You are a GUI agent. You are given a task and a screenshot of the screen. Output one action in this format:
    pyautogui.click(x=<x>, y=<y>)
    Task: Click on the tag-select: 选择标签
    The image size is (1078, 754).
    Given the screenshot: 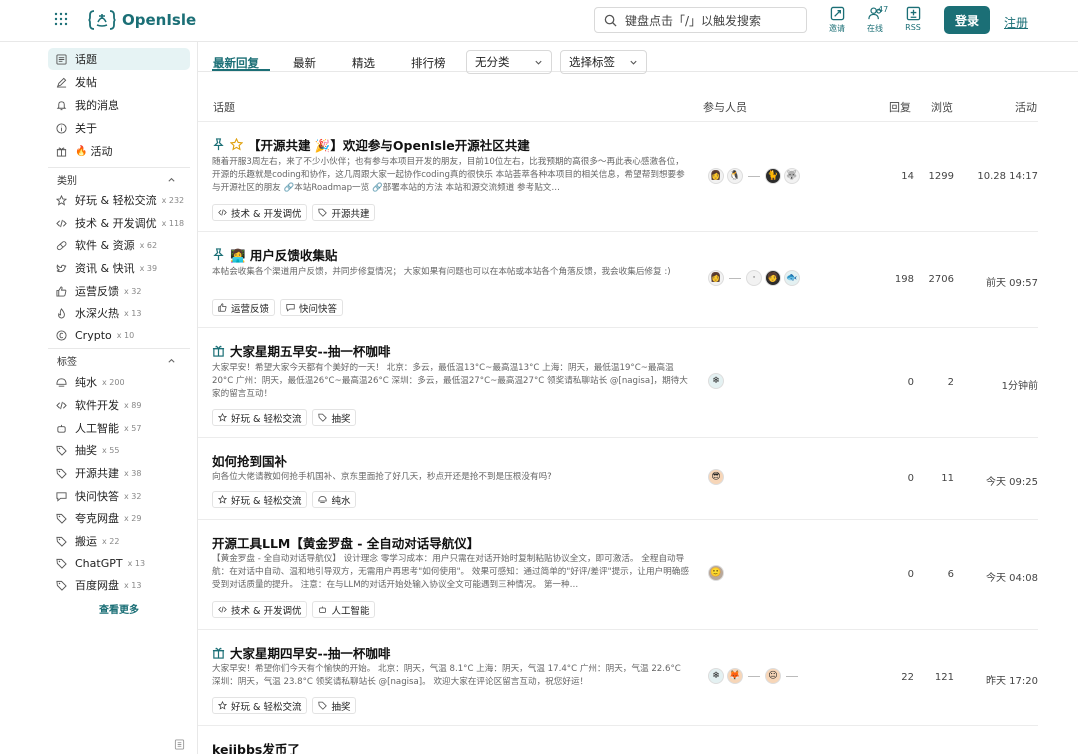 What is the action you would take?
    pyautogui.click(x=603, y=62)
    